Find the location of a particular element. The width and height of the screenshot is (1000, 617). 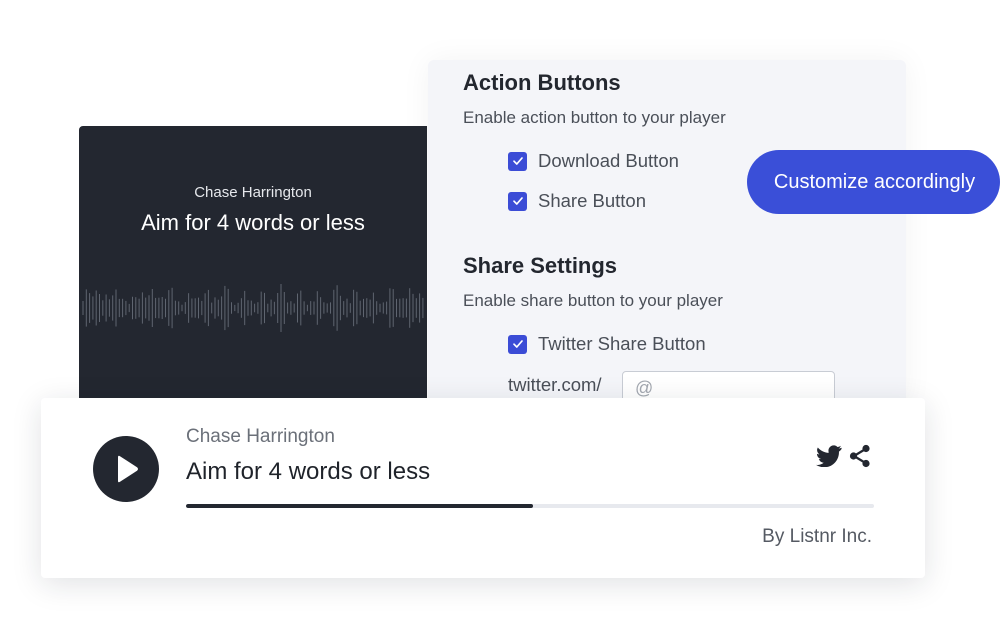

action-buttons-heading: Action Buttons is located at coordinates (542, 82).